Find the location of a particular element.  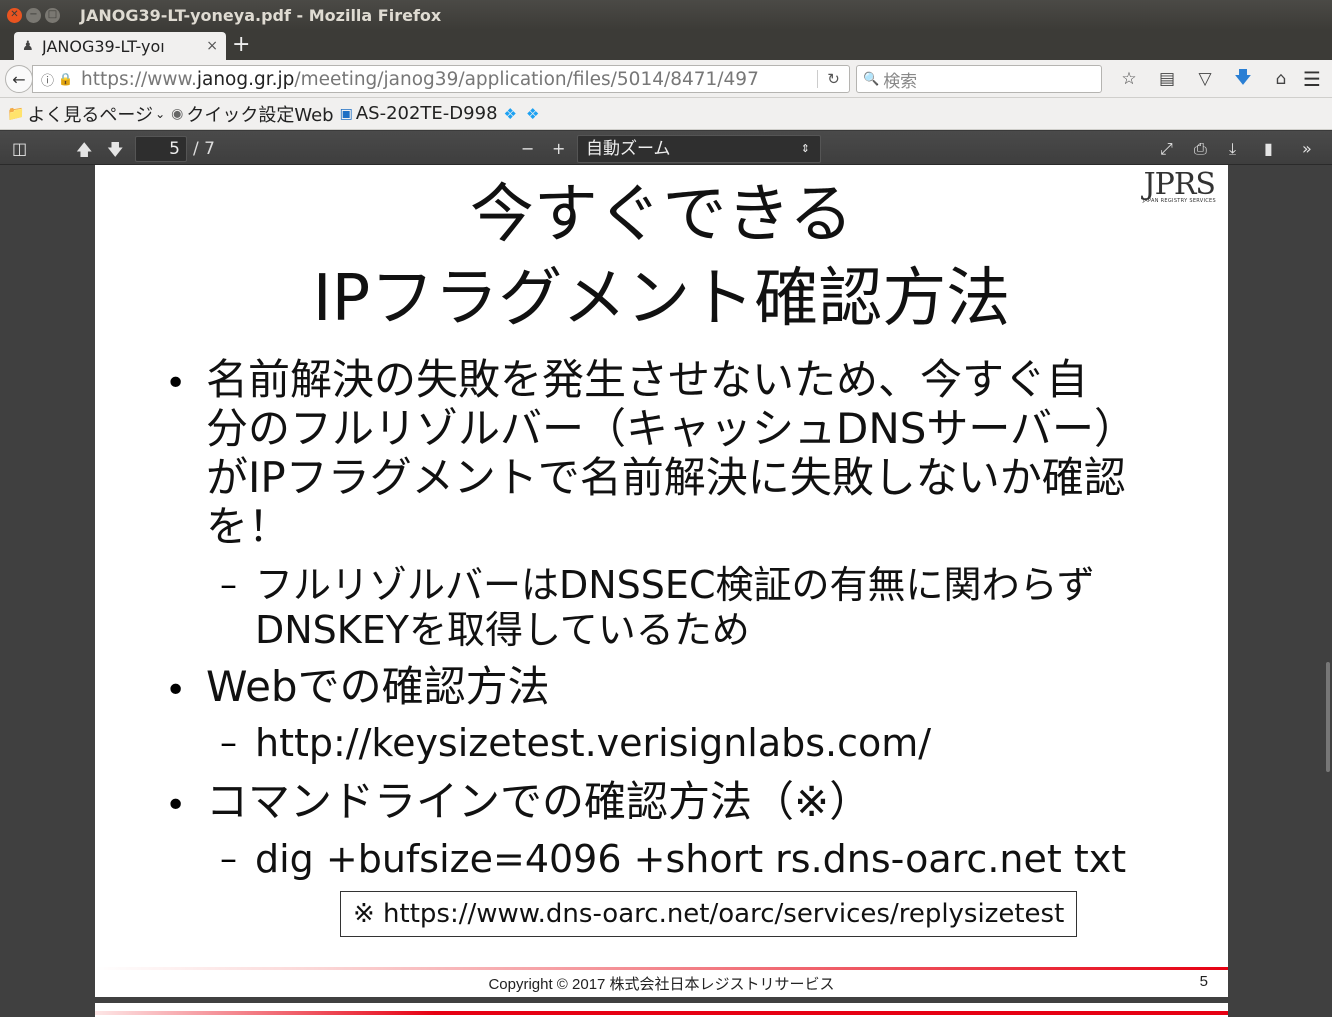

search-placeholder: 検索 is located at coordinates (900, 81).